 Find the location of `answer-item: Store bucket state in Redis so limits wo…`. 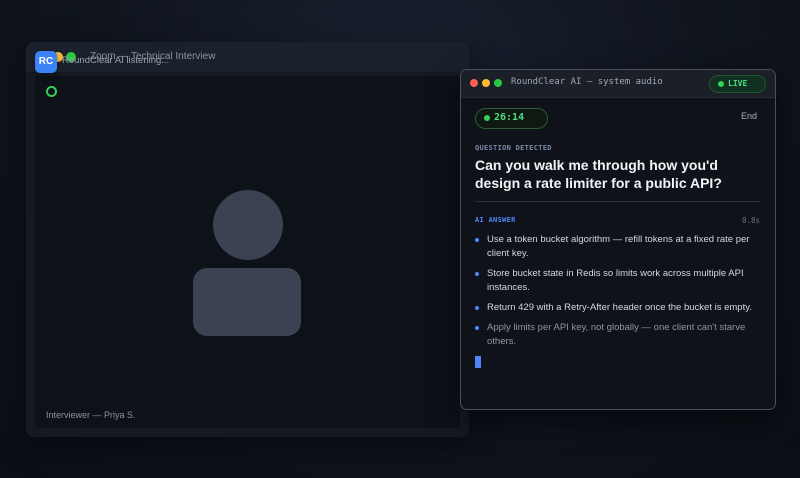

answer-item: Store bucket state in Redis so limits wo… is located at coordinates (617, 281).